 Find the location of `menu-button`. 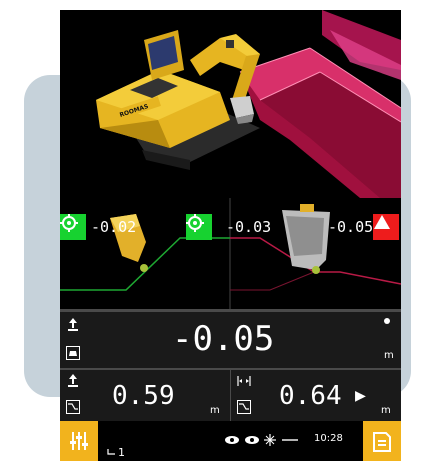

menu-button is located at coordinates (382, 441).